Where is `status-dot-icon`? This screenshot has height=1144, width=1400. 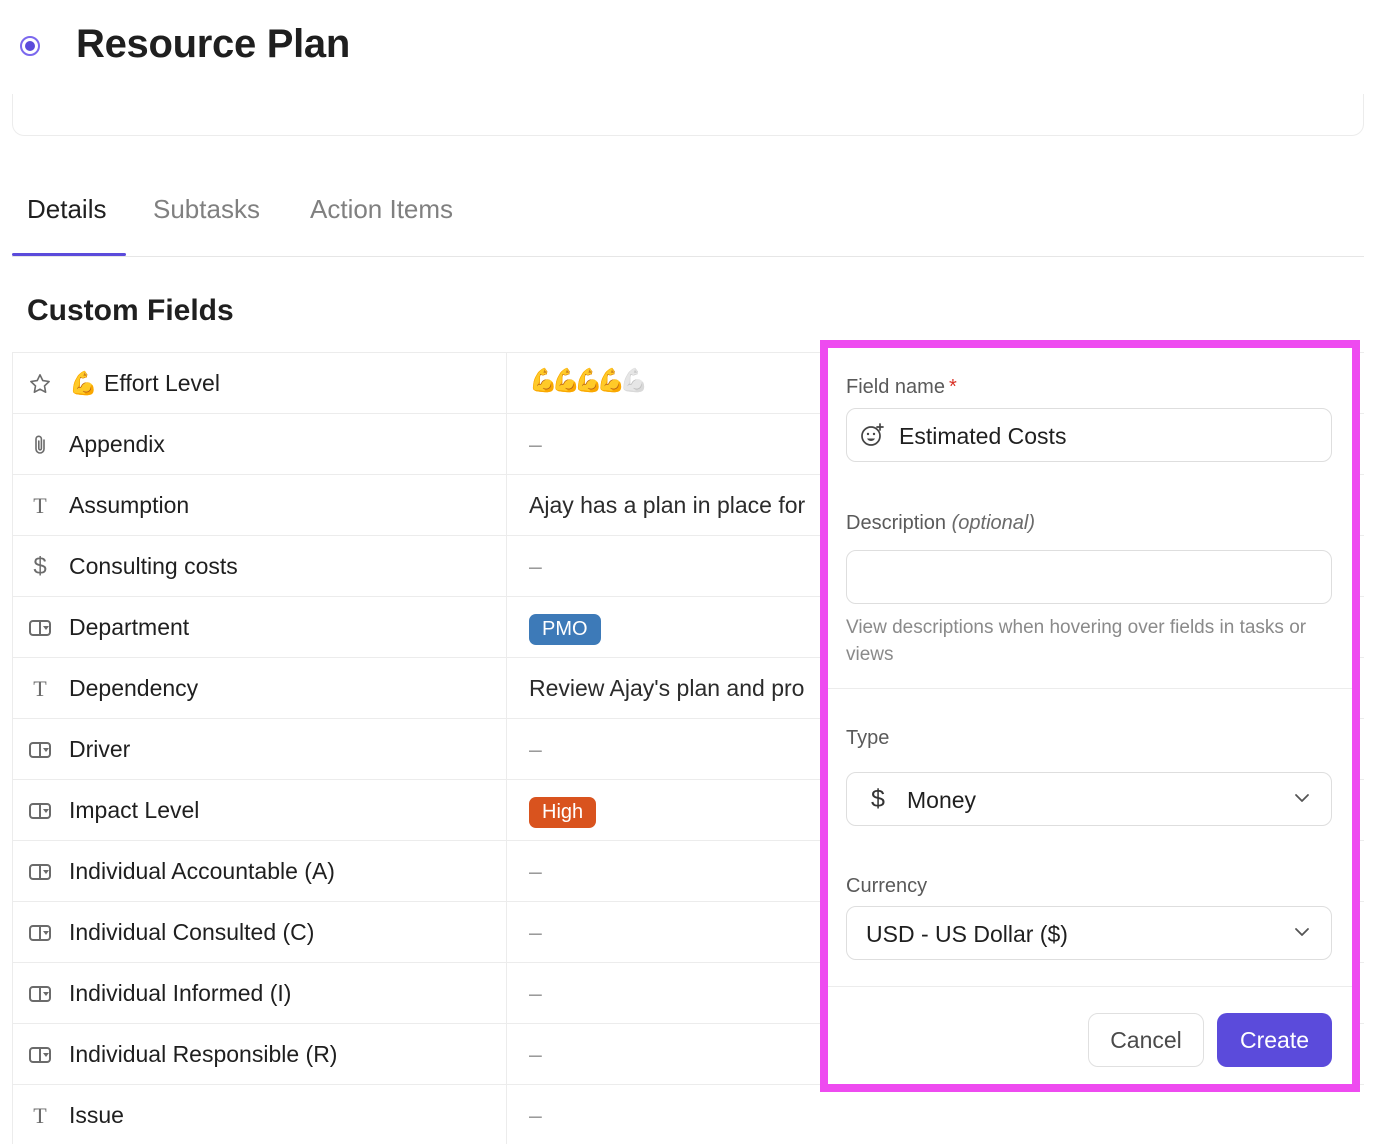 status-dot-icon is located at coordinates (30, 46).